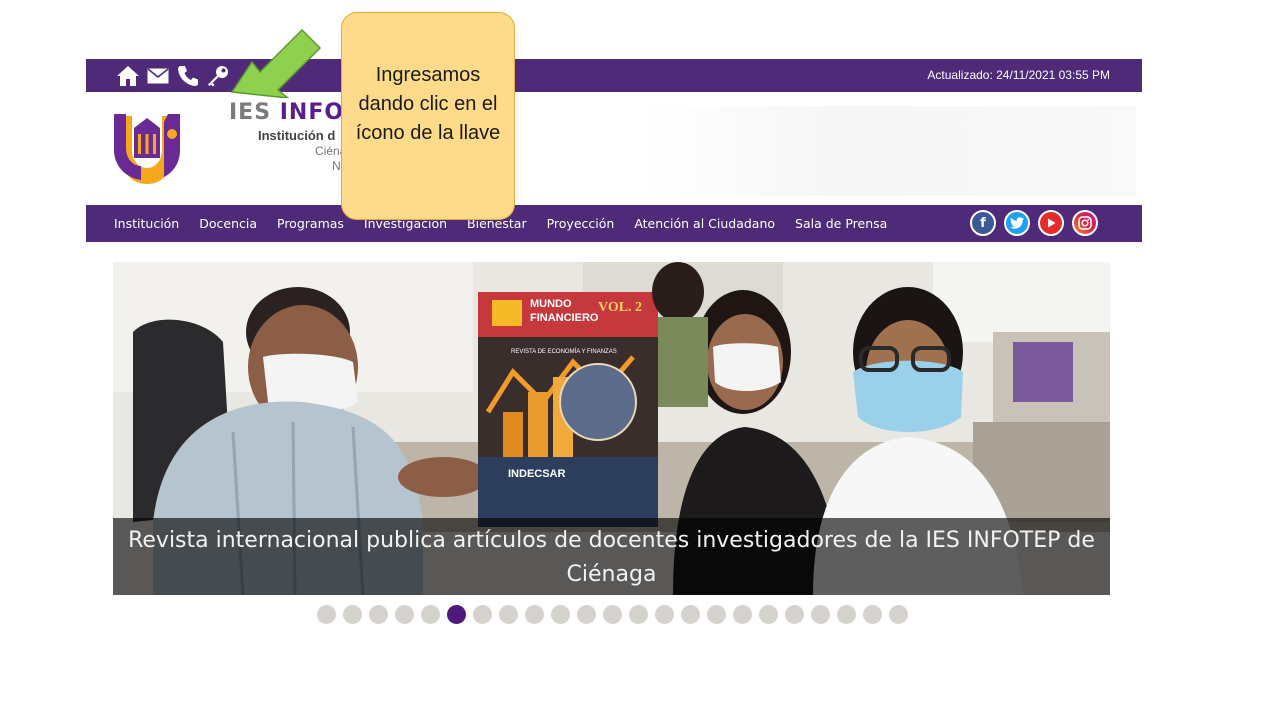 This screenshot has width=1280, height=720. I want to click on social-links: f, so click(1034, 223).